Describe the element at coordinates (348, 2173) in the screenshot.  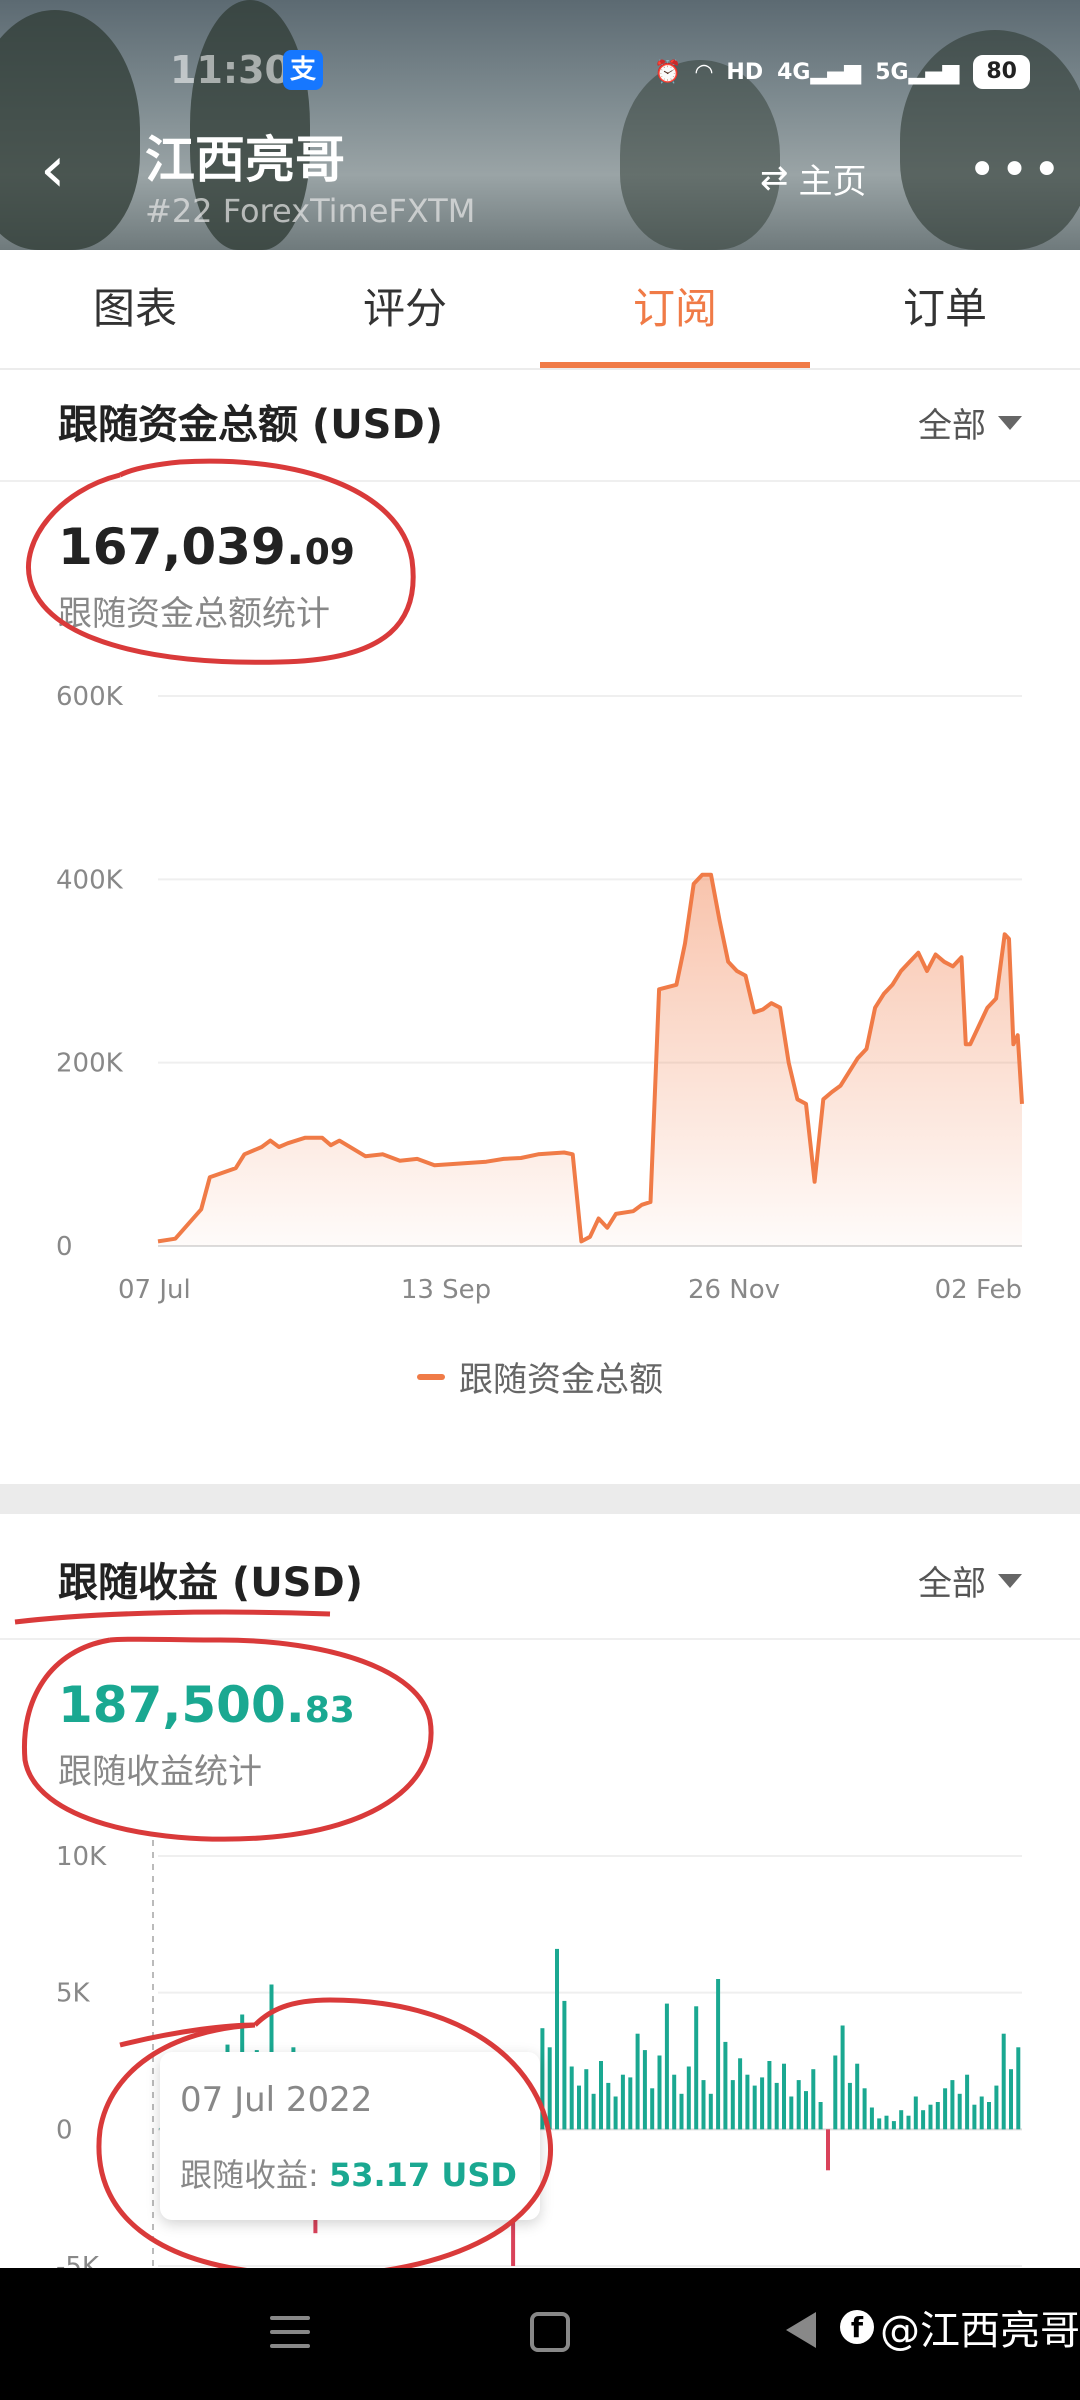
I see `tooltip-row: 跟随收益: 53.17 USD` at that location.